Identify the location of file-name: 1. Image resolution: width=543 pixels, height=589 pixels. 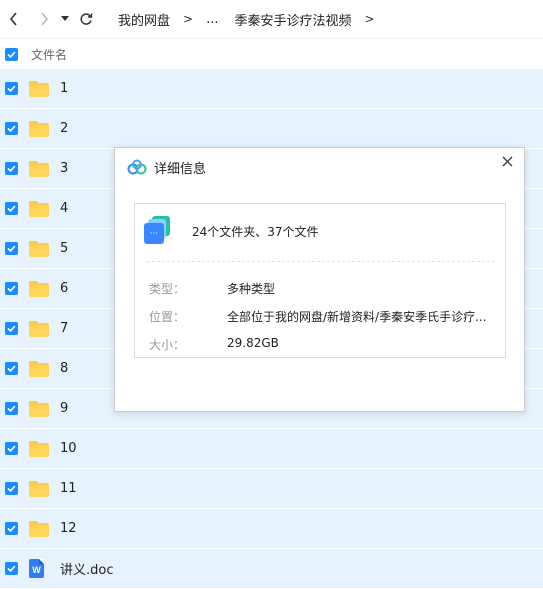
(64, 88).